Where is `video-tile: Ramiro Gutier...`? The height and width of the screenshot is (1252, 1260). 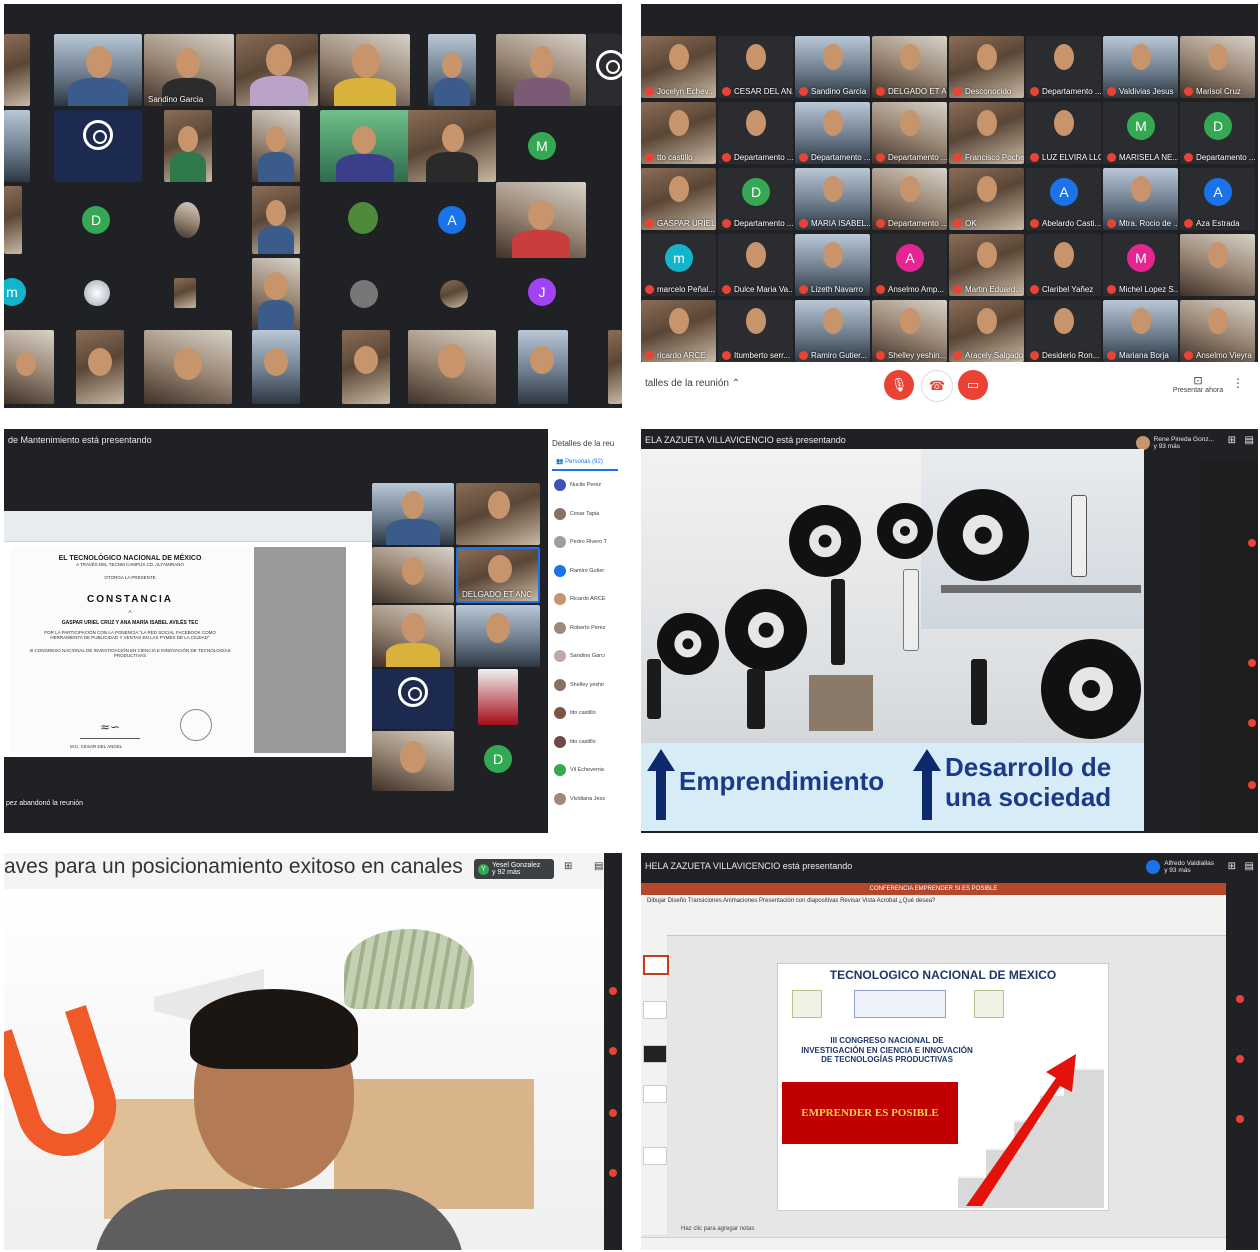 video-tile: Ramiro Gutier... is located at coordinates (832, 331).